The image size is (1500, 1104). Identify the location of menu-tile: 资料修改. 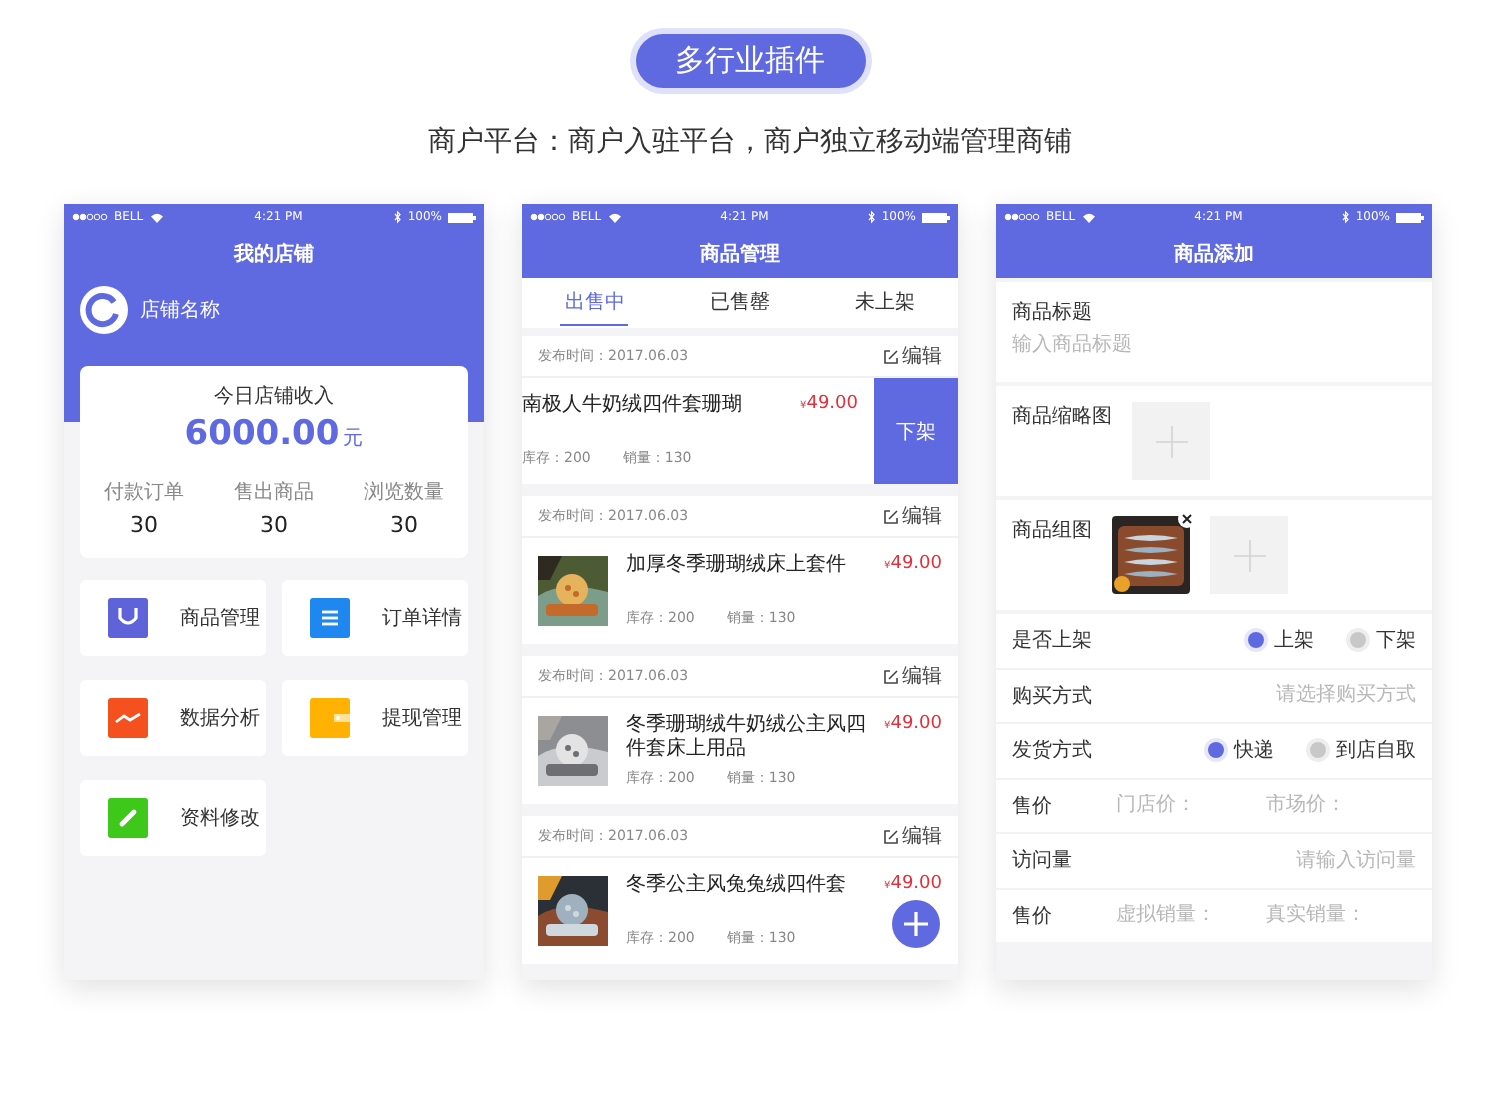
(173, 818).